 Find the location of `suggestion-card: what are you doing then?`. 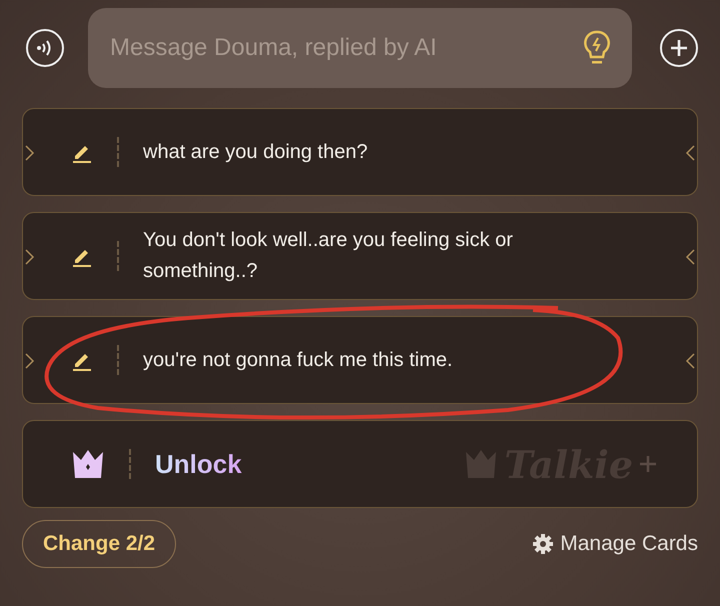

suggestion-card: what are you doing then? is located at coordinates (360, 152).